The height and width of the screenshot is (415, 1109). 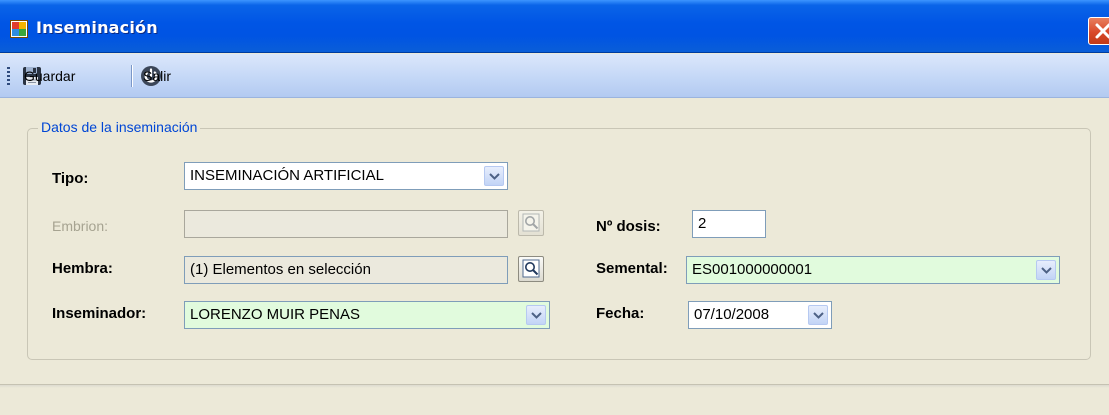 I want to click on fecha-dropdown-button, so click(x=818, y=315).